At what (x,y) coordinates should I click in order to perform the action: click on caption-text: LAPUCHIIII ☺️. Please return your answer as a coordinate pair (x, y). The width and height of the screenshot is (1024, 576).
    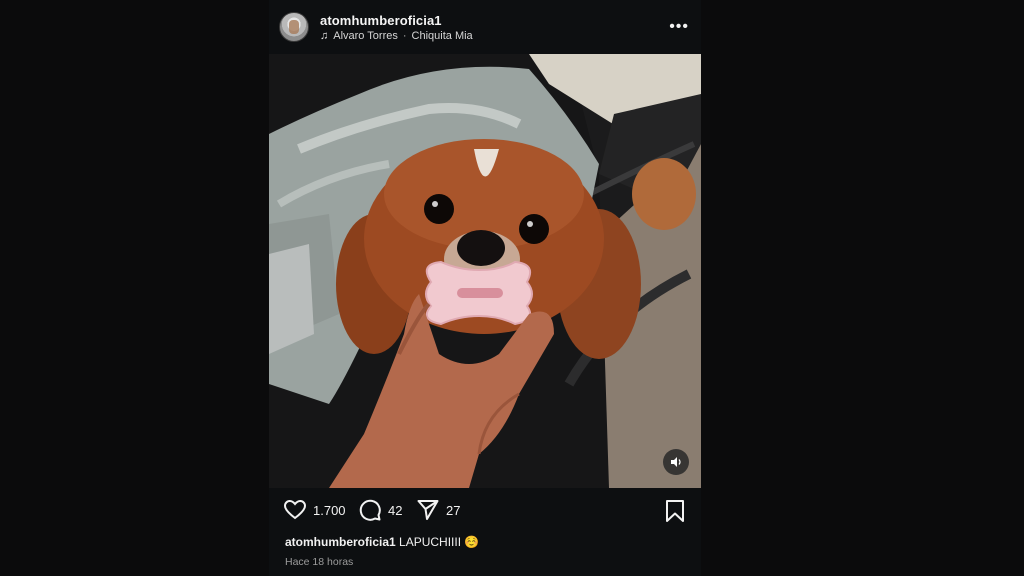
    Looking at the image, I should click on (439, 542).